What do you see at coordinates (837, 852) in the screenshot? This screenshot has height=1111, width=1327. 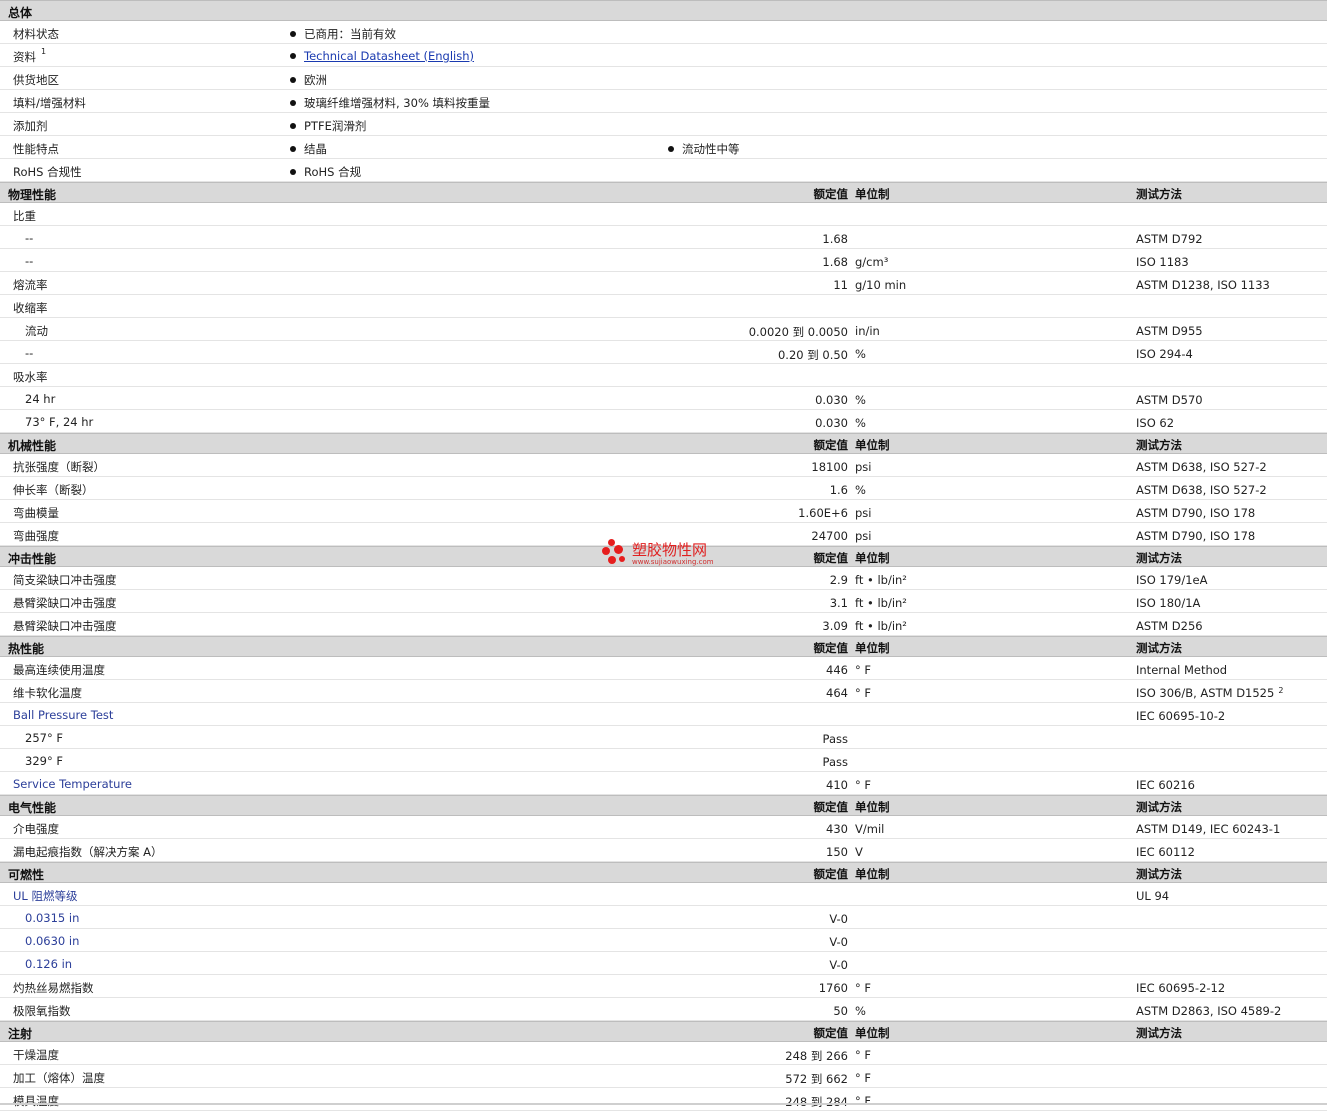 I see `property-value: 150` at bounding box center [837, 852].